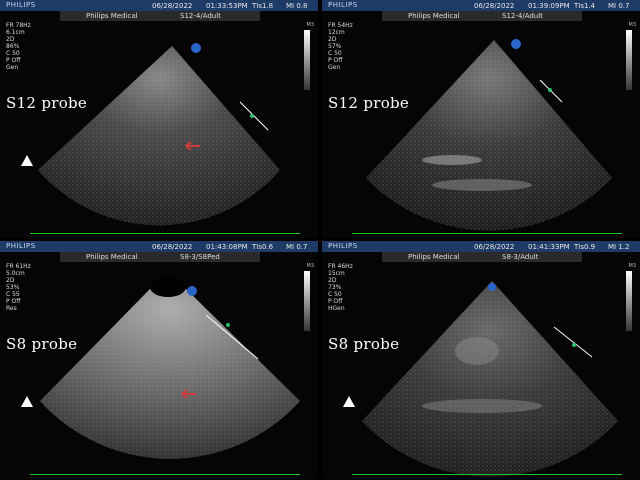 This screenshot has height=480, width=640. Describe the element at coordinates (573, 342) in the screenshot. I see `depth-scale` at that location.